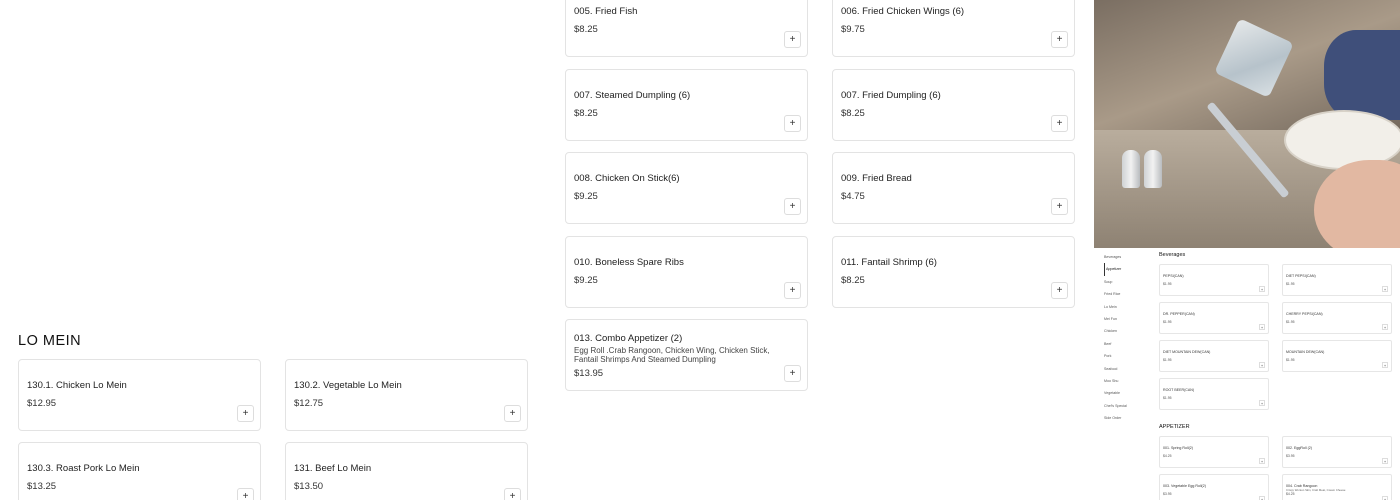  Describe the element at coordinates (953, 188) in the screenshot. I see `menu-item-card: 009. Fried Bread $4.75 +` at that location.